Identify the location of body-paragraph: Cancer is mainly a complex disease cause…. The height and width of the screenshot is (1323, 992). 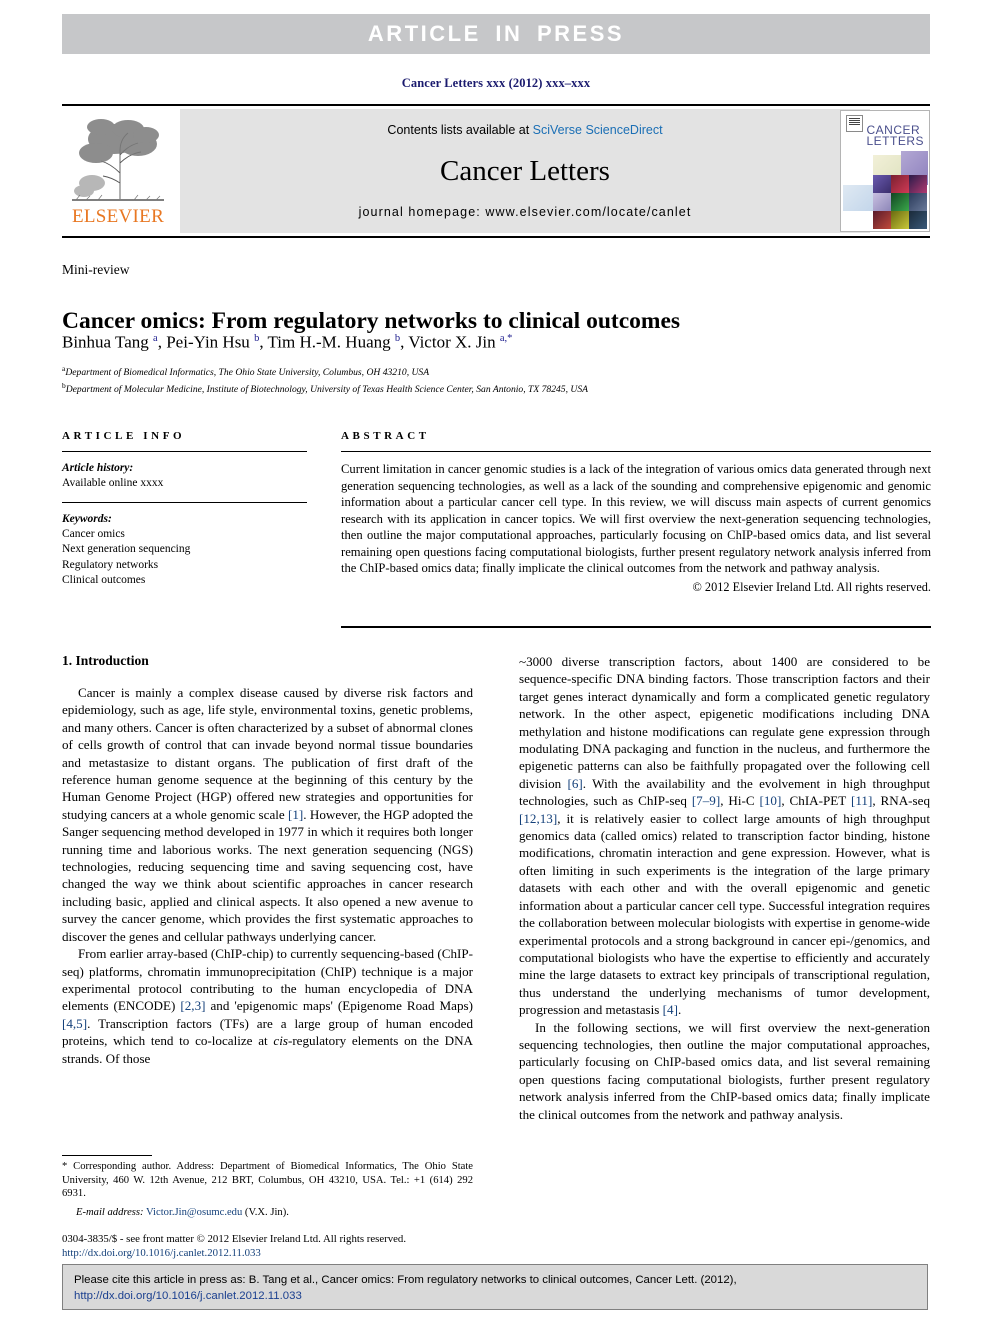
(267, 814).